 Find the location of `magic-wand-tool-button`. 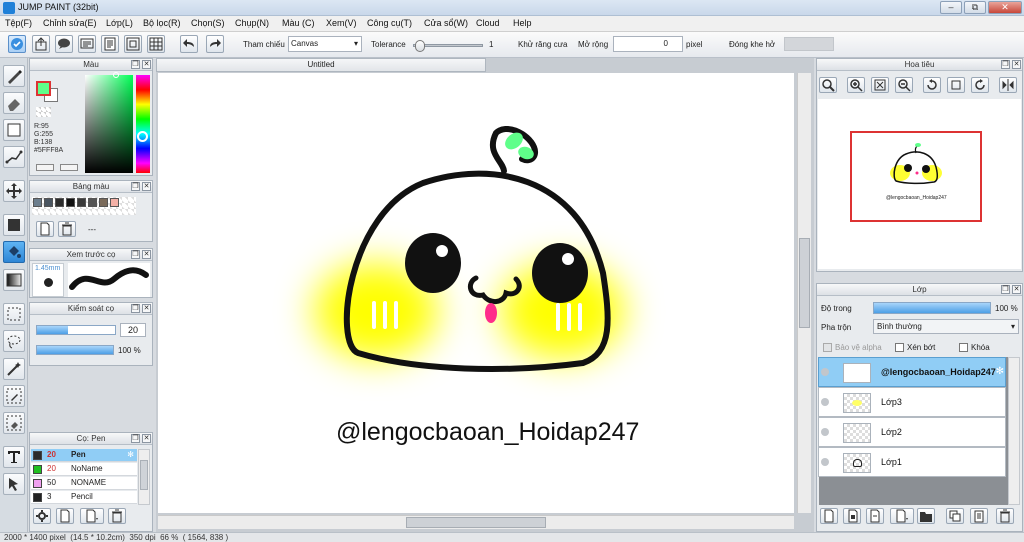

magic-wand-tool-button is located at coordinates (14, 369).